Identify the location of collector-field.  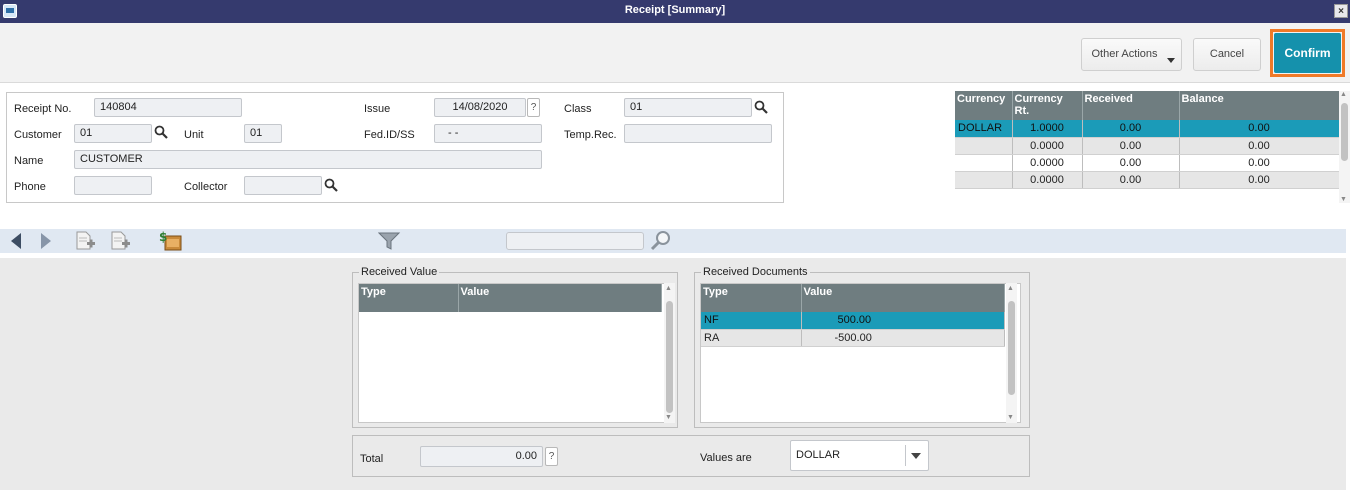
(283, 185).